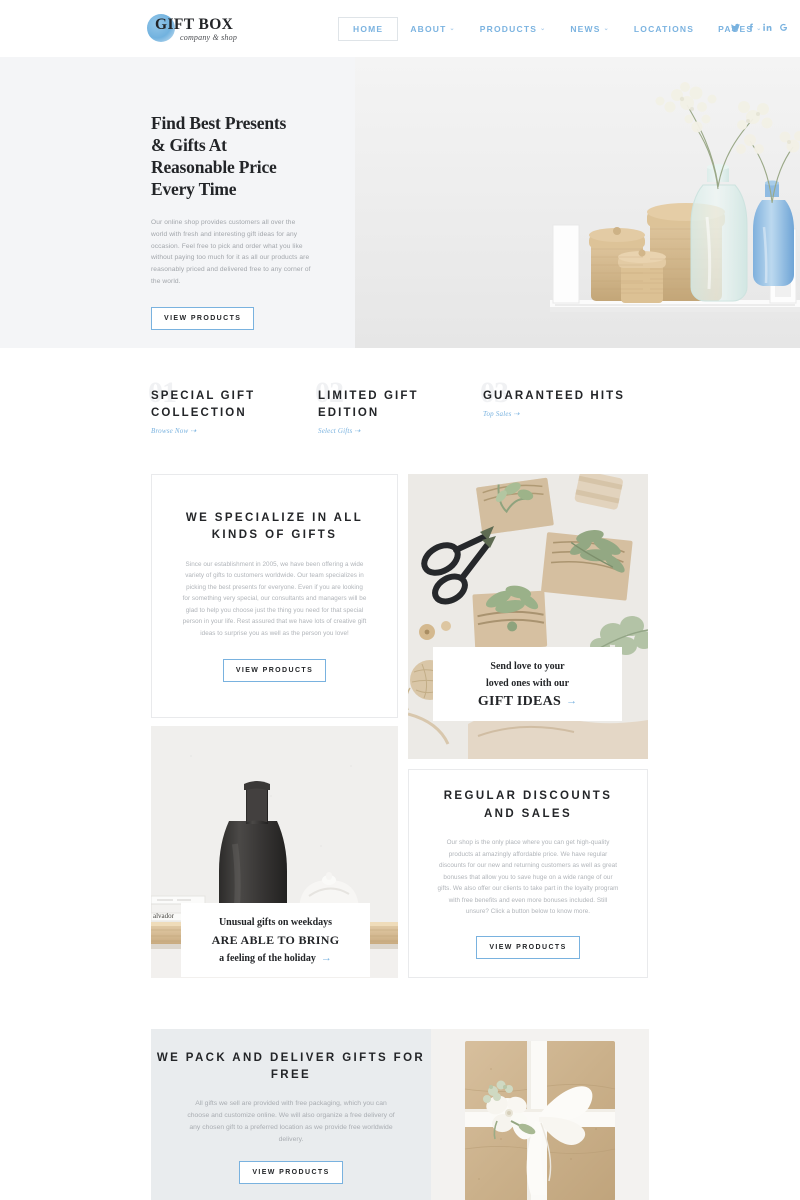  I want to click on overlay-emphasis: ARE ABLE TO BRING, so click(275, 939).